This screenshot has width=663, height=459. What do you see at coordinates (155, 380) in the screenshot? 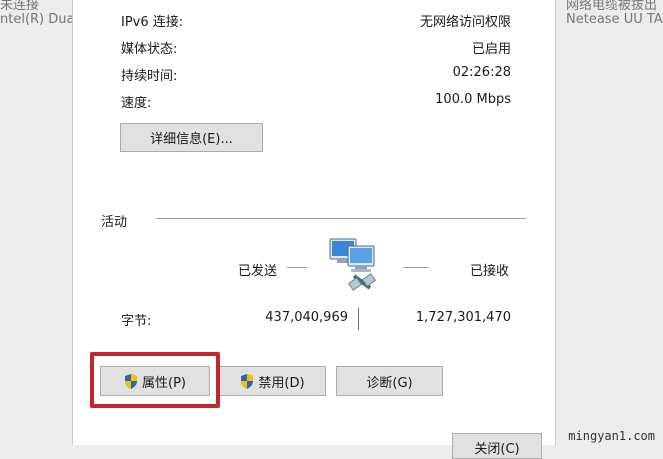
I see `highlight-annotation-box` at bounding box center [155, 380].